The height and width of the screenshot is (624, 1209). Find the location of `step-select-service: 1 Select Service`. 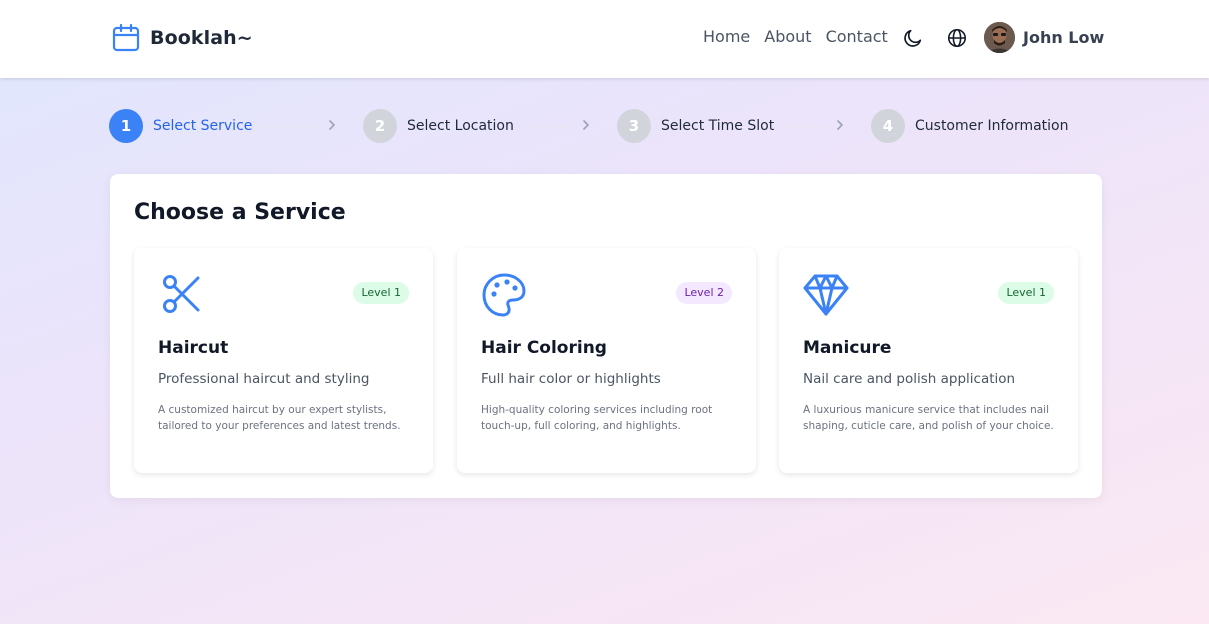

step-select-service: 1 Select Service is located at coordinates (180, 126).